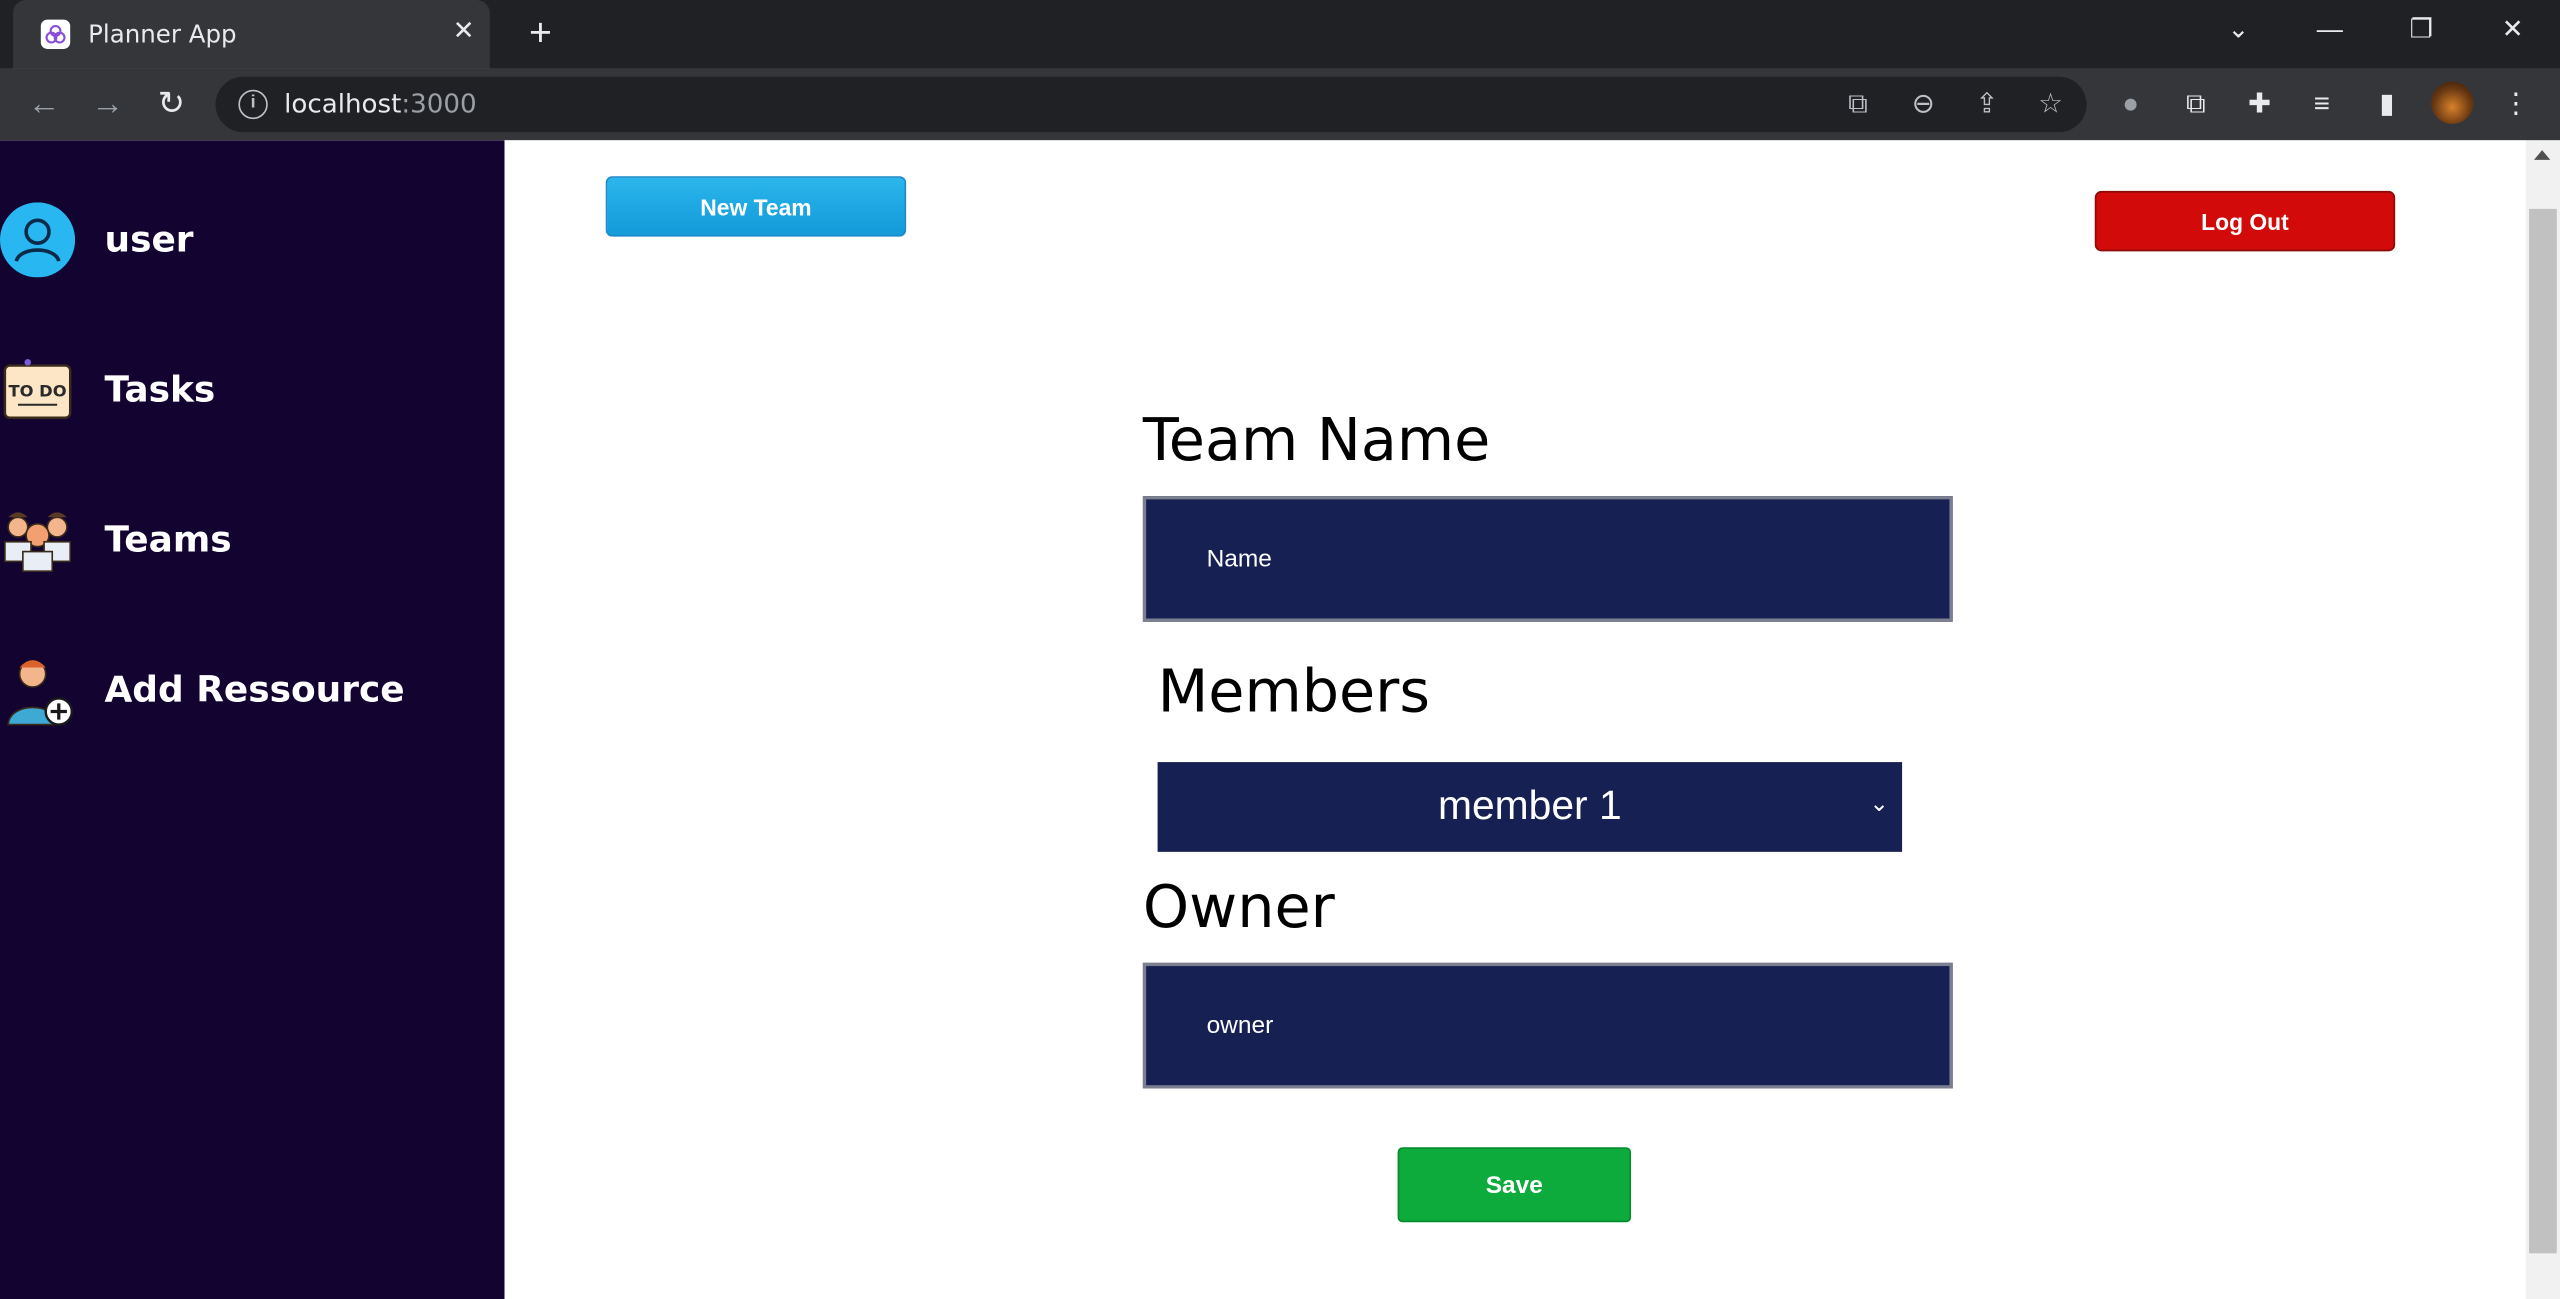  What do you see at coordinates (540, 33) in the screenshot?
I see `plus-icon: +` at bounding box center [540, 33].